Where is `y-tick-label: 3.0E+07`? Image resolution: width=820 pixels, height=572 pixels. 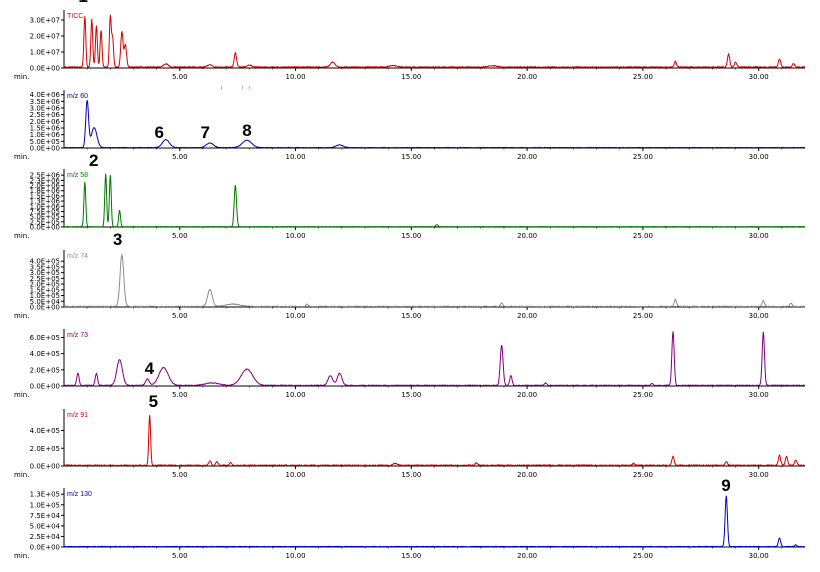
y-tick-label: 3.0E+07 is located at coordinates (45, 21).